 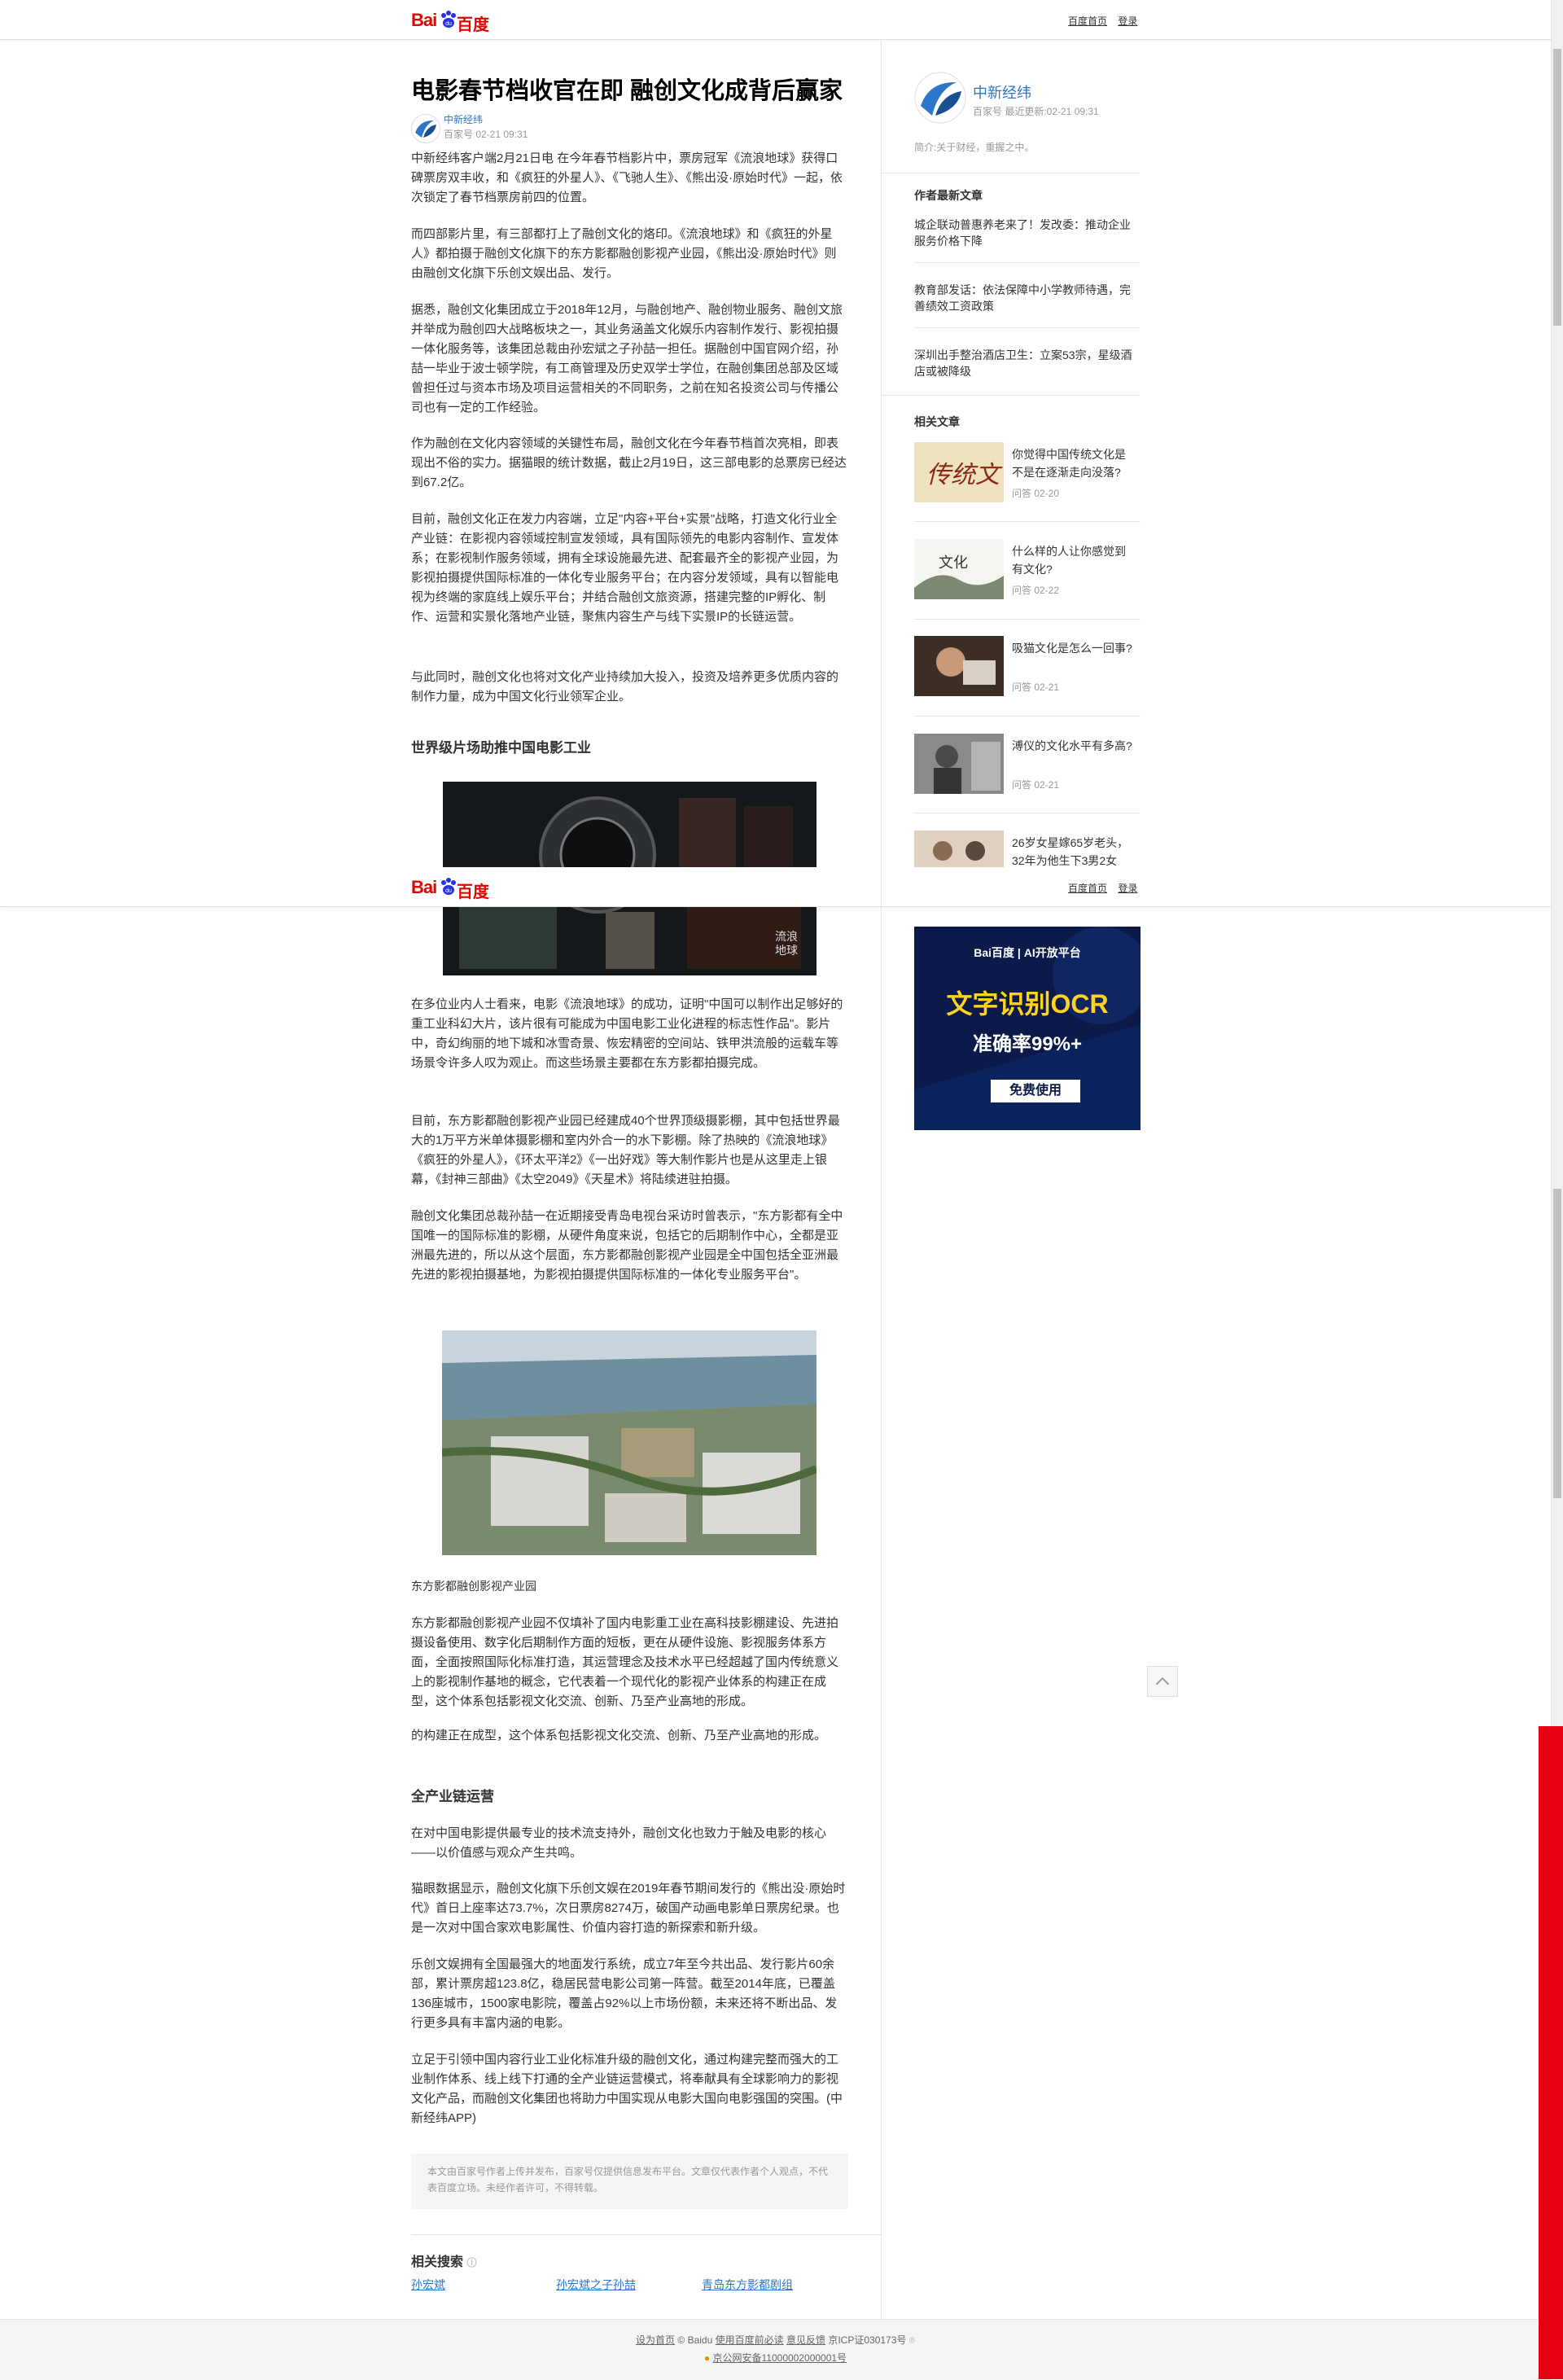 What do you see at coordinates (463, 119) in the screenshot?
I see `author-name: 中新经纬` at bounding box center [463, 119].